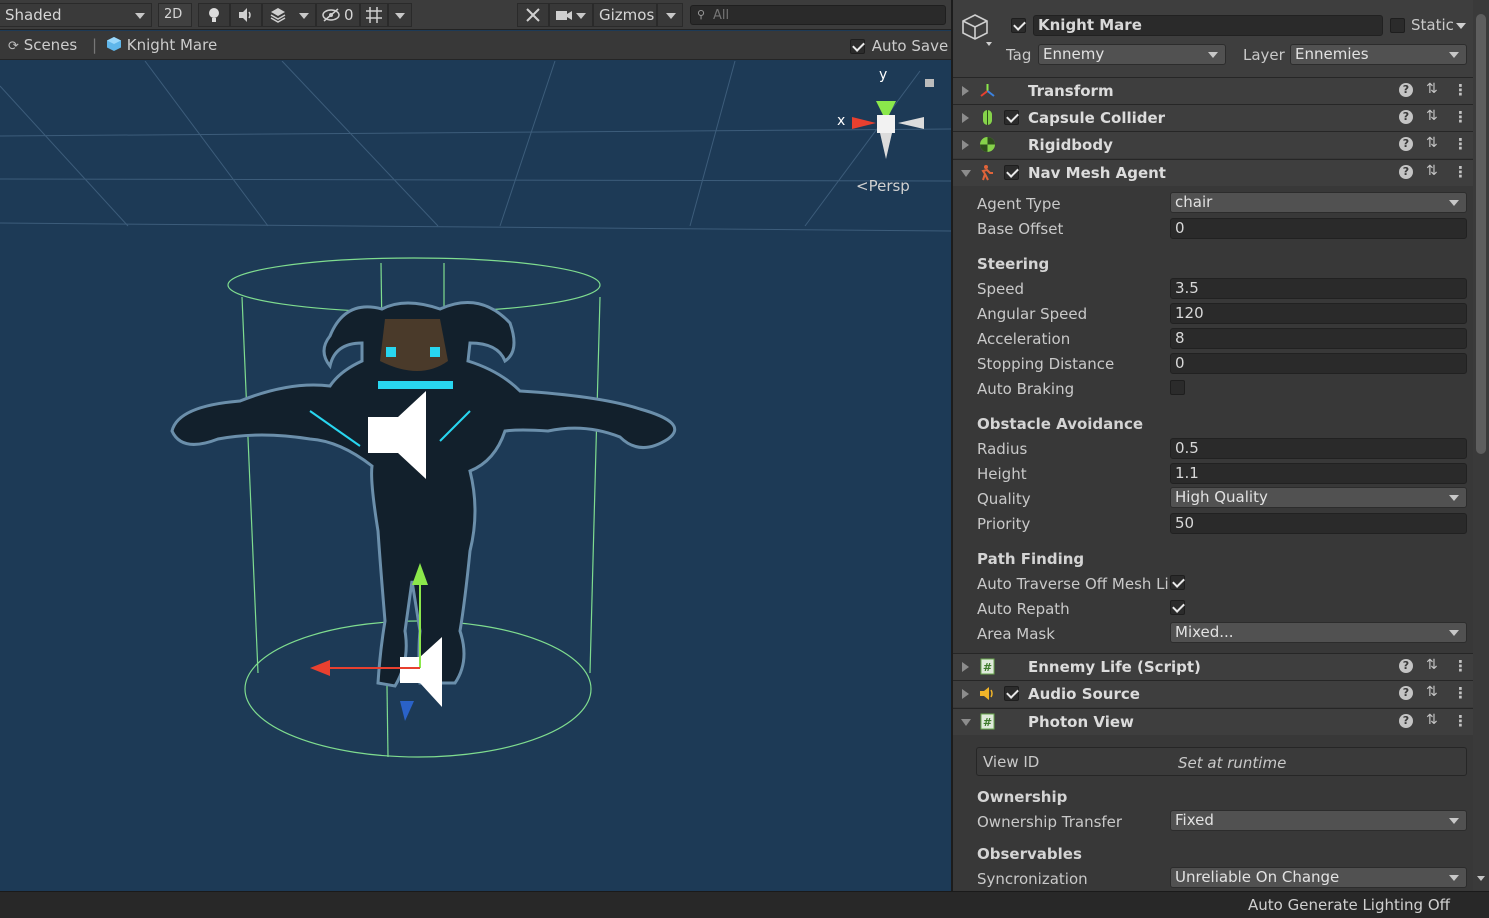  What do you see at coordinates (533, 15) in the screenshot?
I see `tools-button` at bounding box center [533, 15].